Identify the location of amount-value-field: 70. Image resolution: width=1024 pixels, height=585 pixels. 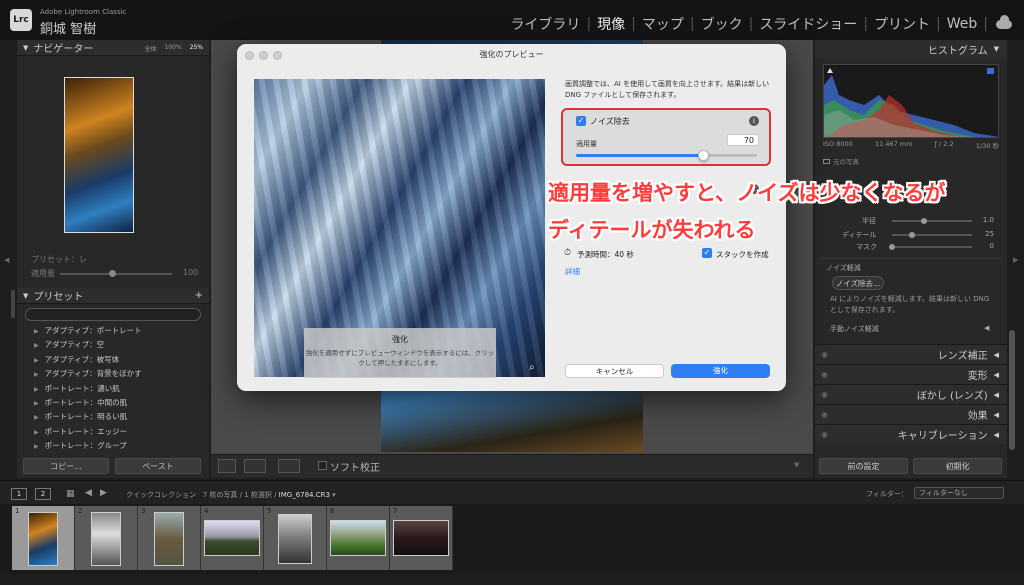
(743, 140).